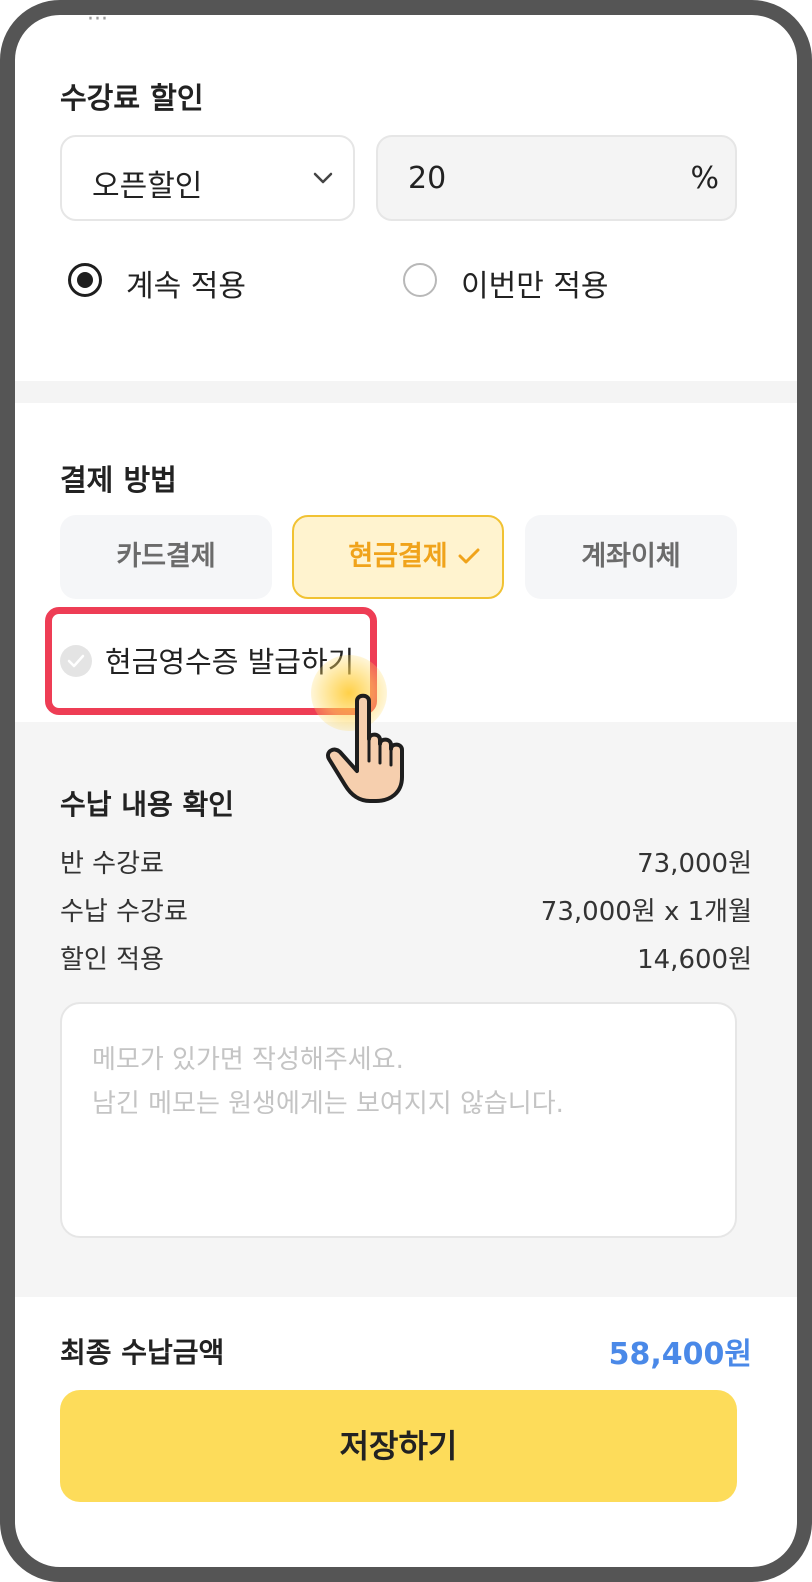 The width and height of the screenshot is (812, 1582). What do you see at coordinates (680, 1354) in the screenshot?
I see `final-amount-value: 58,400원` at bounding box center [680, 1354].